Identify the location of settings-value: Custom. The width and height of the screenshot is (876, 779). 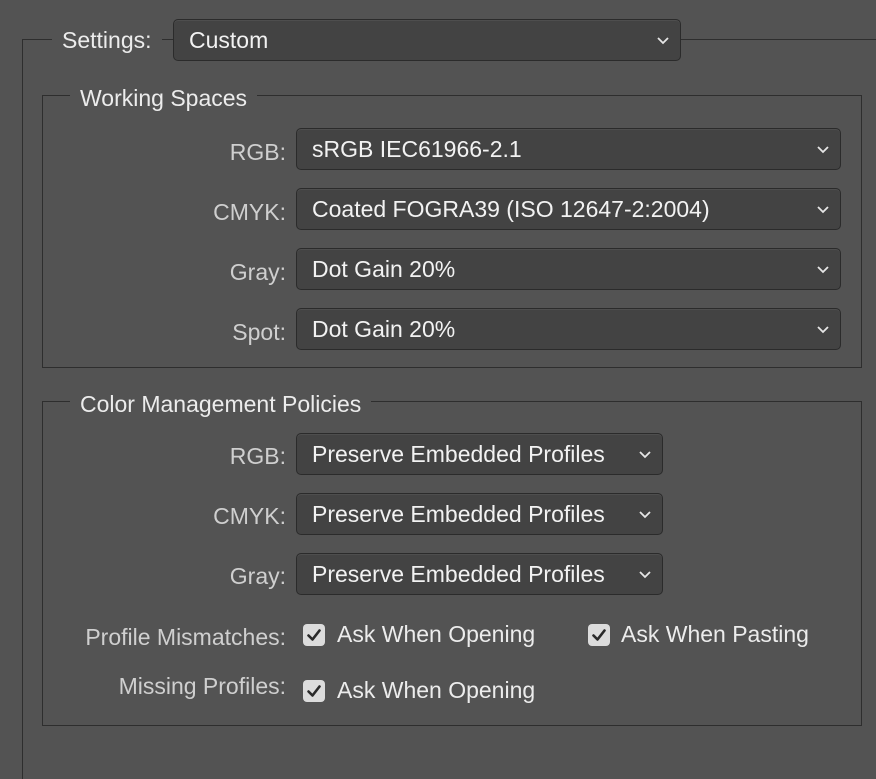
(229, 40).